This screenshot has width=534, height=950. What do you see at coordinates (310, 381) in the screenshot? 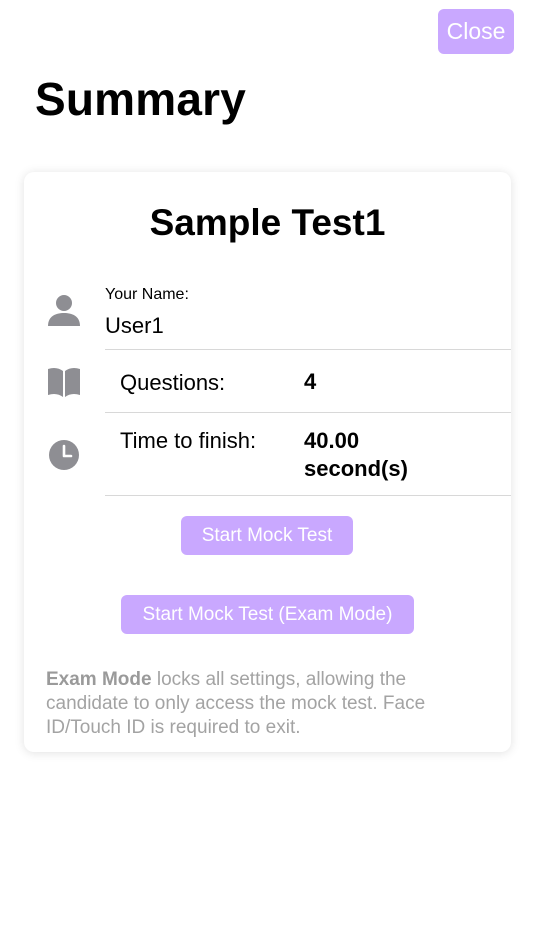
I see `questions-value: 4` at bounding box center [310, 381].